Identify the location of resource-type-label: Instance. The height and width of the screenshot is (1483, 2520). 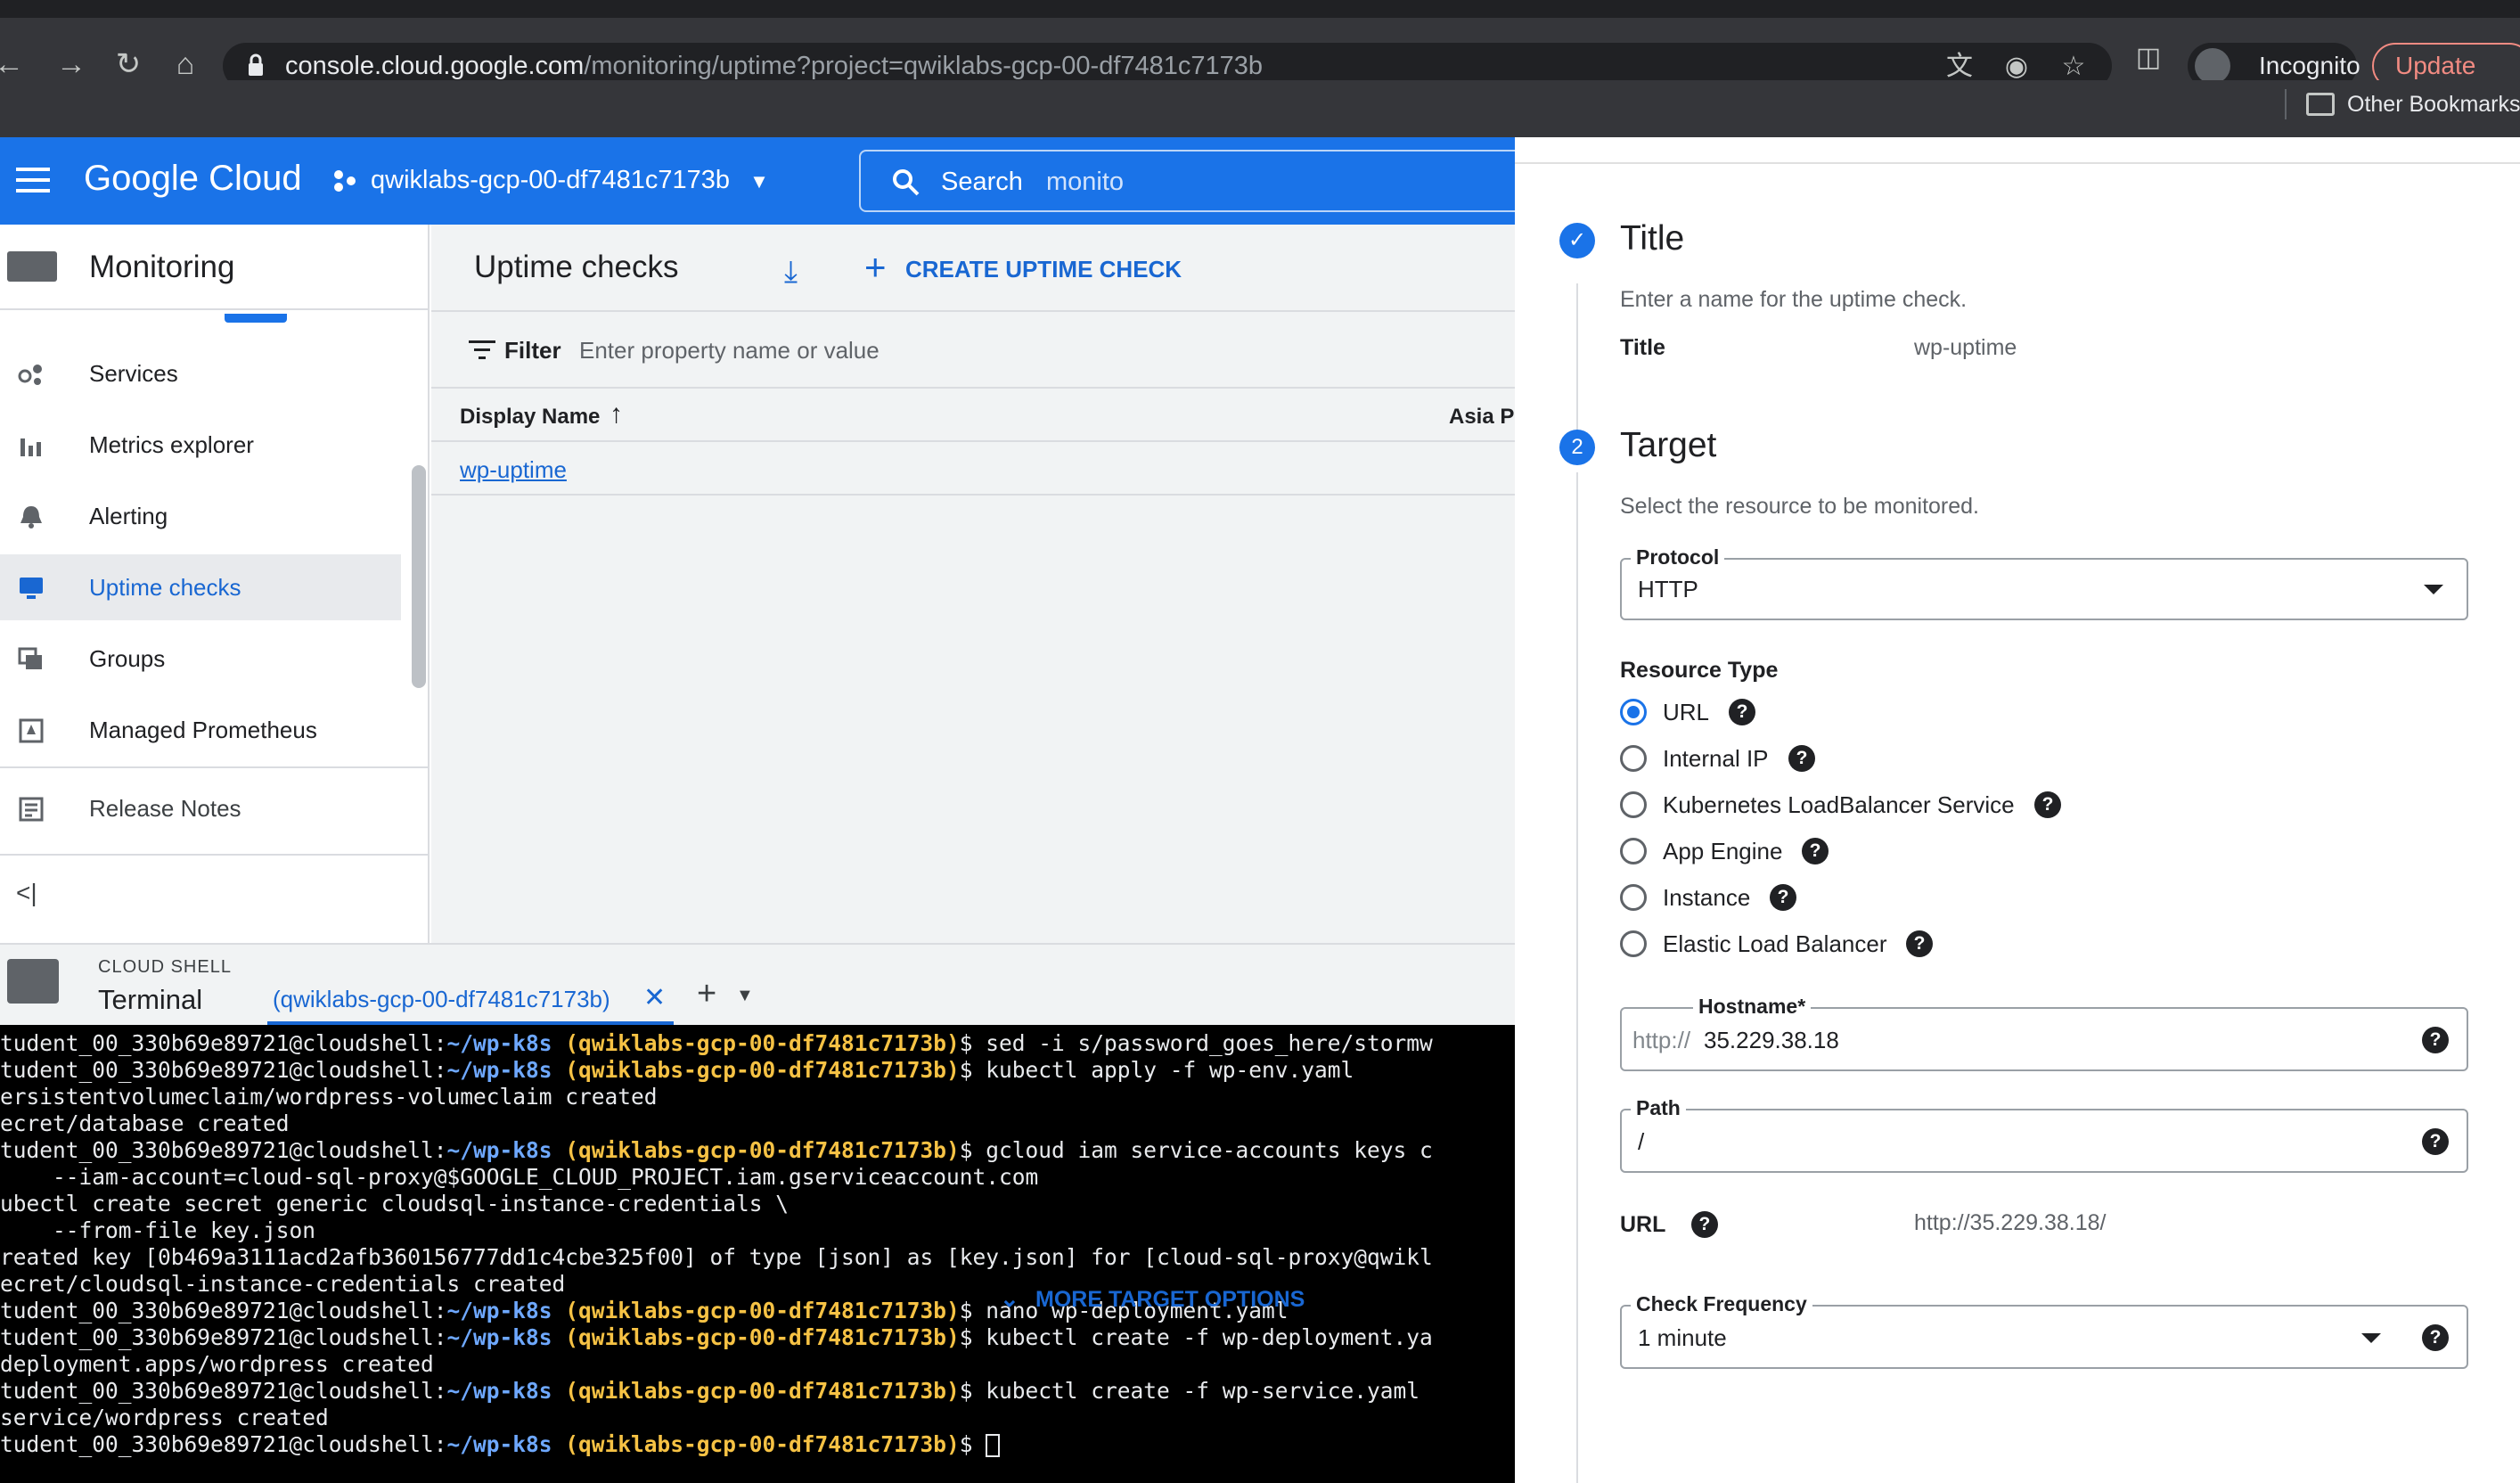
(1707, 897).